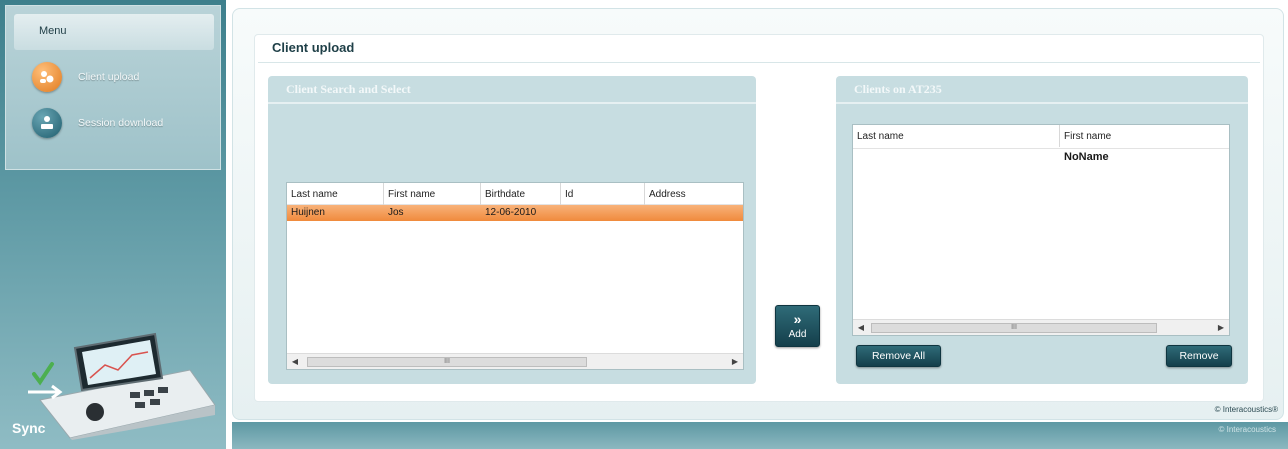 Image resolution: width=1288 pixels, height=449 pixels. I want to click on column-header: Id, so click(603, 194).